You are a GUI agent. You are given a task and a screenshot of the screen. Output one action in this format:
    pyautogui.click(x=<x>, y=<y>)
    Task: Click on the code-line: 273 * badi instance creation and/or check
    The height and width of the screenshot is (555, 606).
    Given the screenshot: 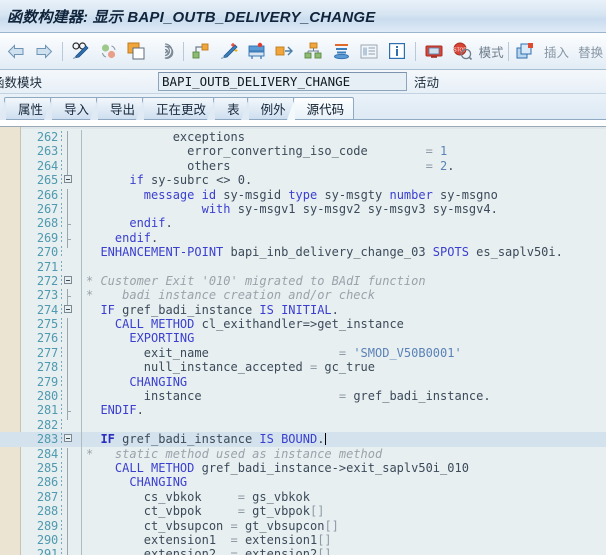 What is the action you would take?
    pyautogui.click(x=303, y=297)
    